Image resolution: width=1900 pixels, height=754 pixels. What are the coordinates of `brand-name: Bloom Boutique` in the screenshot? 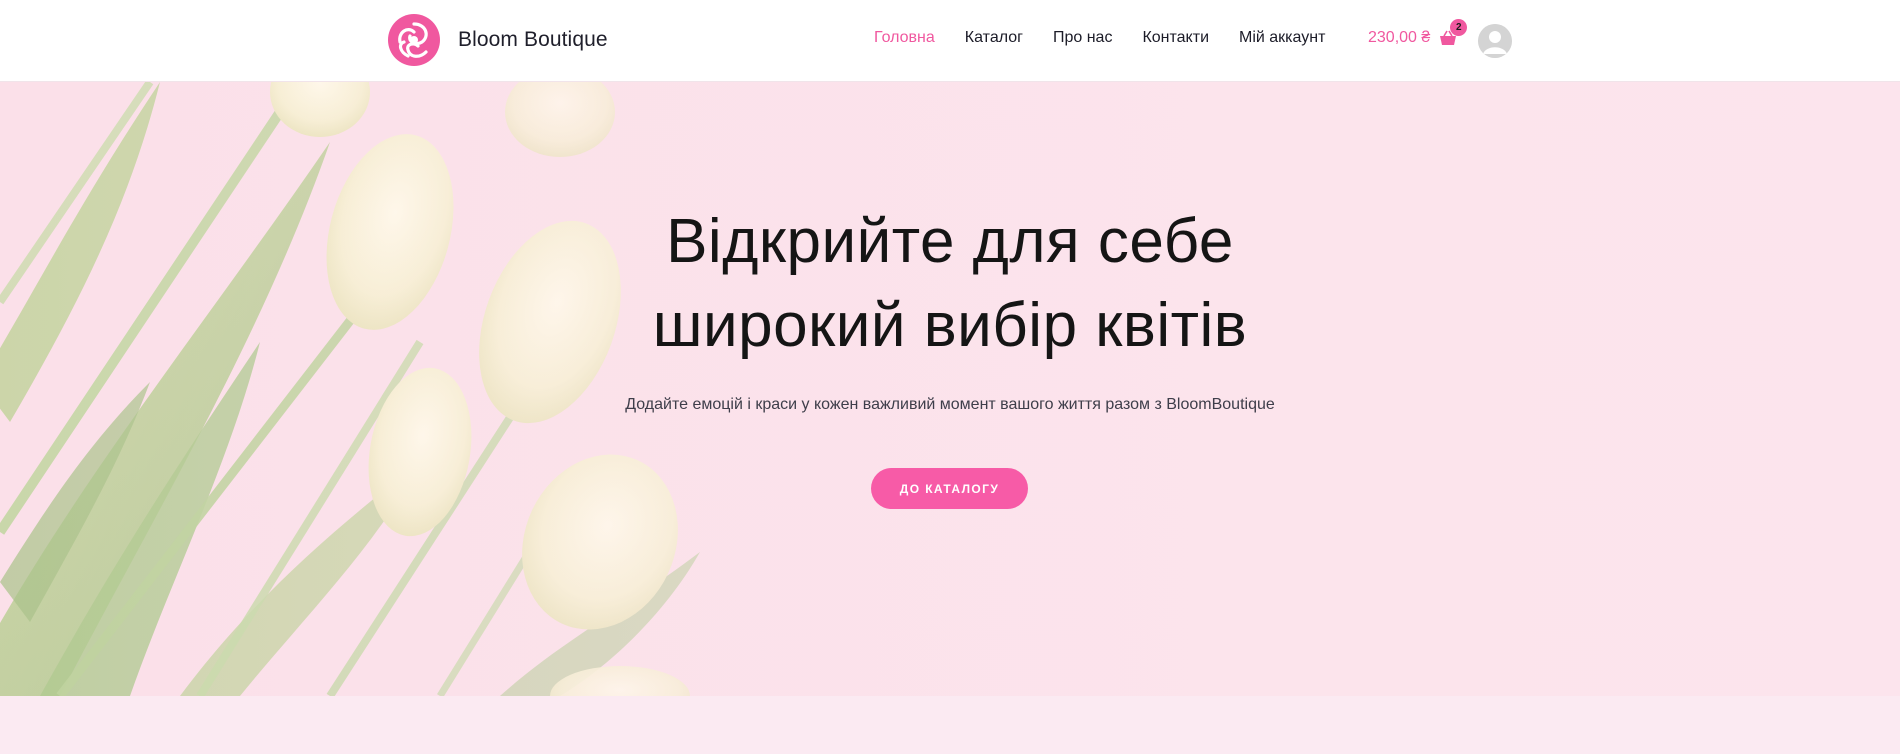 It's located at (533, 39).